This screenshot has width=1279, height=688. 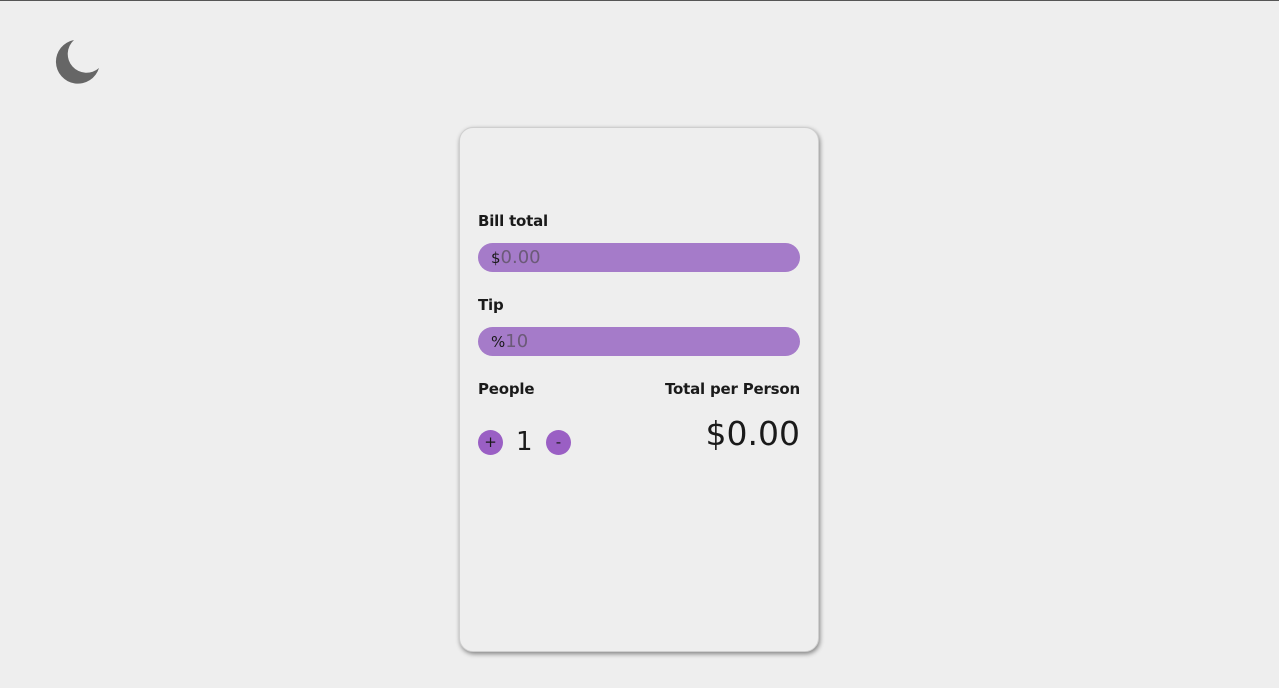 I want to click on people-count: 1, so click(x=524, y=442).